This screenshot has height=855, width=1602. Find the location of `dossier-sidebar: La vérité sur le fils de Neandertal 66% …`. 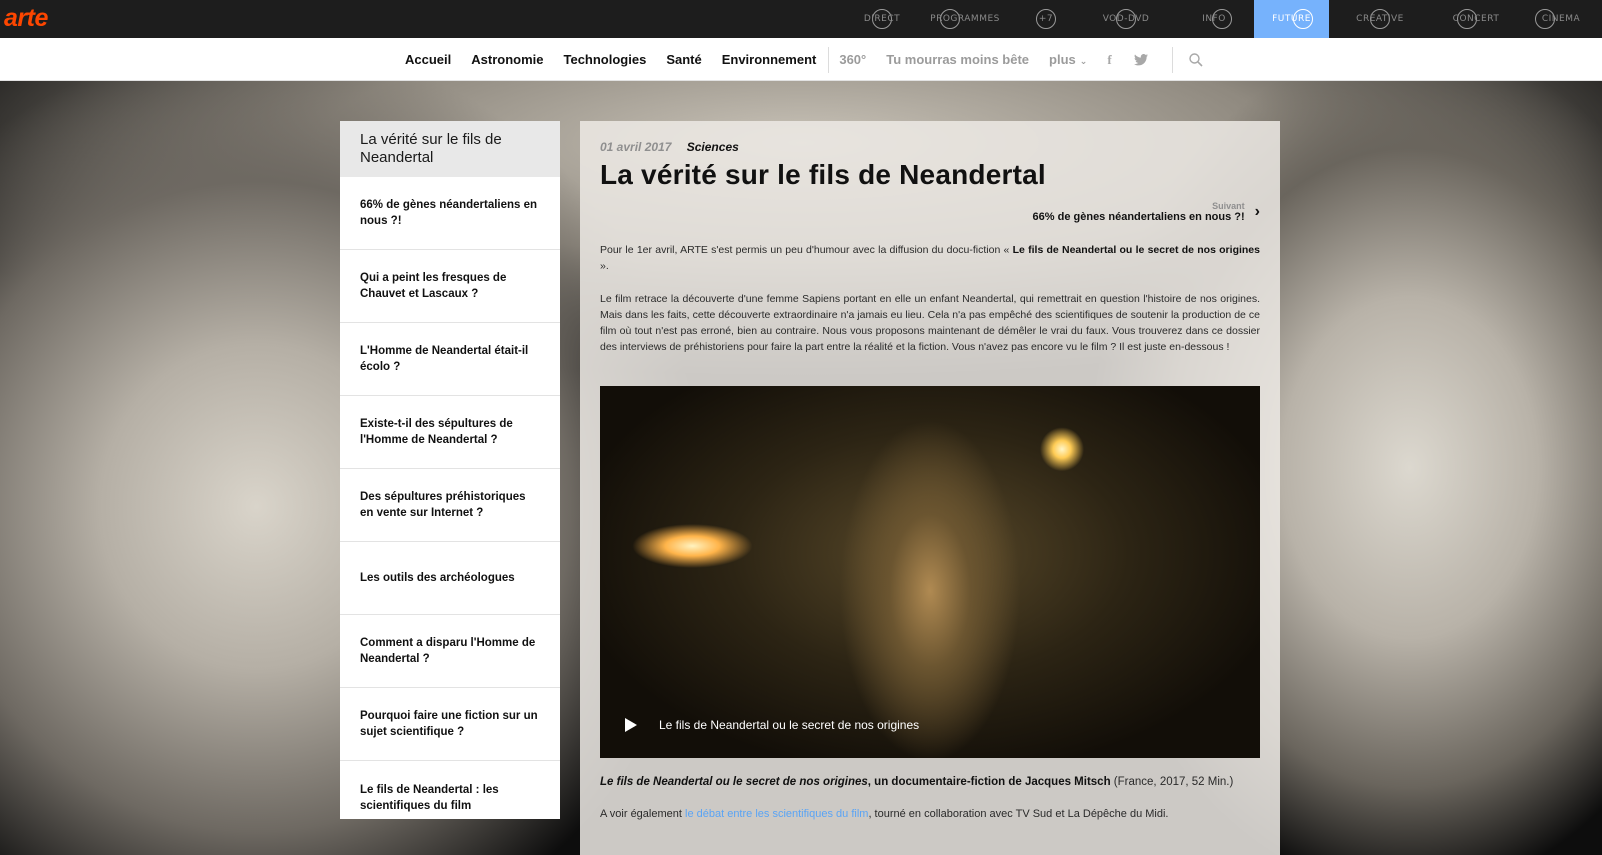

dossier-sidebar: La vérité sur le fils de Neandertal 66% … is located at coordinates (450, 470).